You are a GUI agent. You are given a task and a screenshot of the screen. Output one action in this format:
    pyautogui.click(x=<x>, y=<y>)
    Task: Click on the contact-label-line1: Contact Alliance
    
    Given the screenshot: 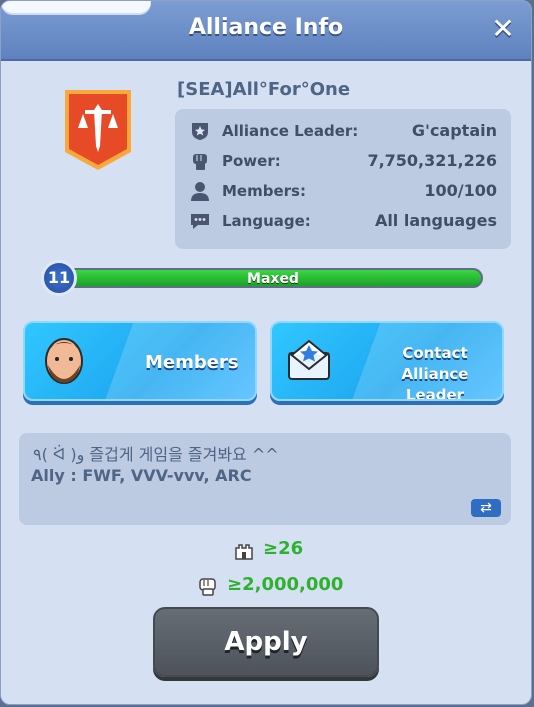 What is the action you would take?
    pyautogui.click(x=435, y=363)
    